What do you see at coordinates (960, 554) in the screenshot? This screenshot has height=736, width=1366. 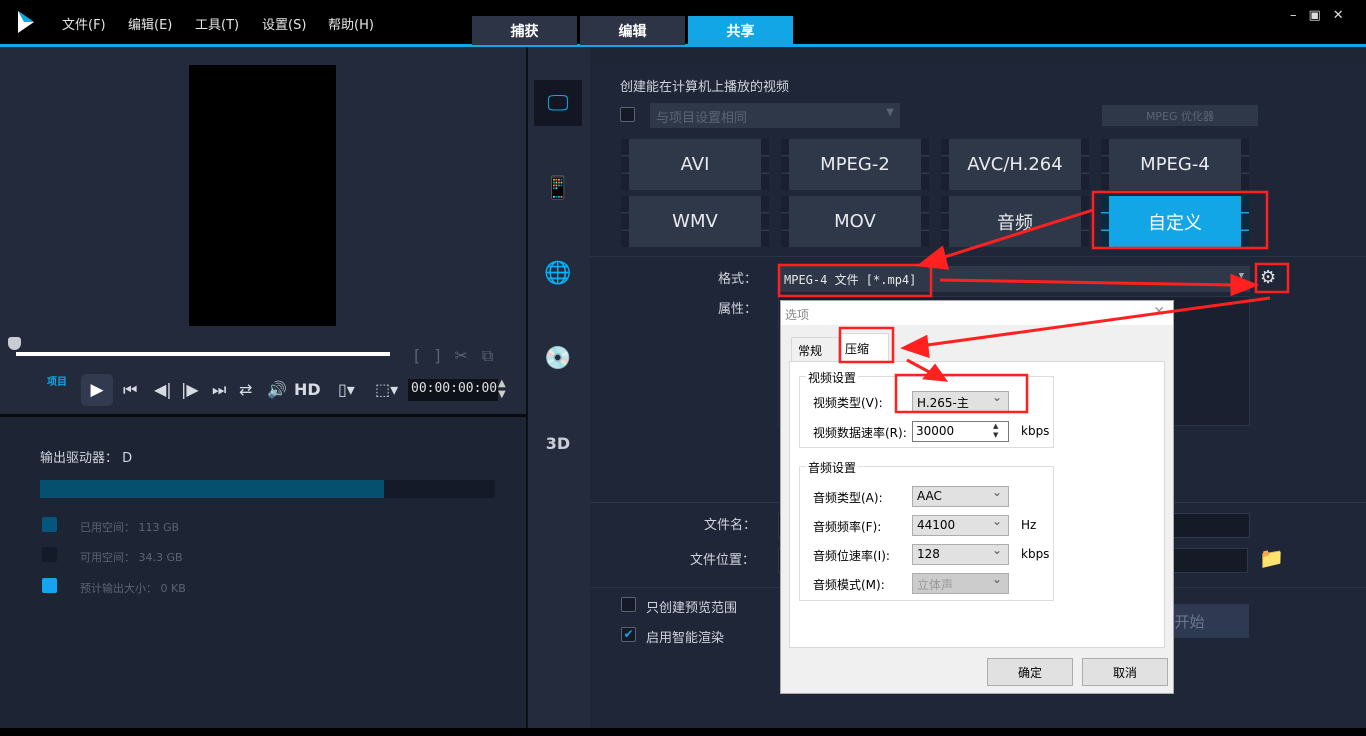 I see `audio-bitrate-select: 128` at bounding box center [960, 554].